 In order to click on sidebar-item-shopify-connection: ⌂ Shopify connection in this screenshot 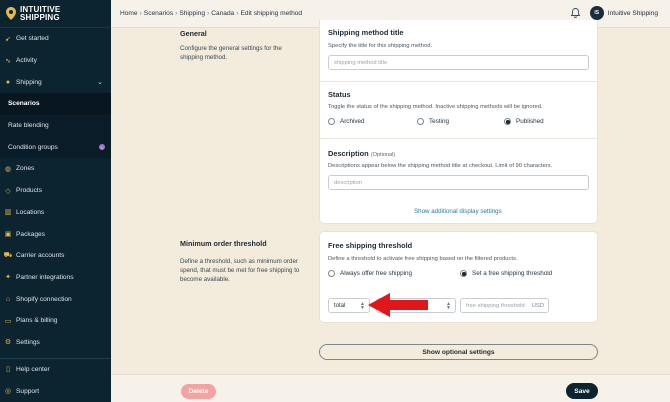, I will do `click(55, 299)`.